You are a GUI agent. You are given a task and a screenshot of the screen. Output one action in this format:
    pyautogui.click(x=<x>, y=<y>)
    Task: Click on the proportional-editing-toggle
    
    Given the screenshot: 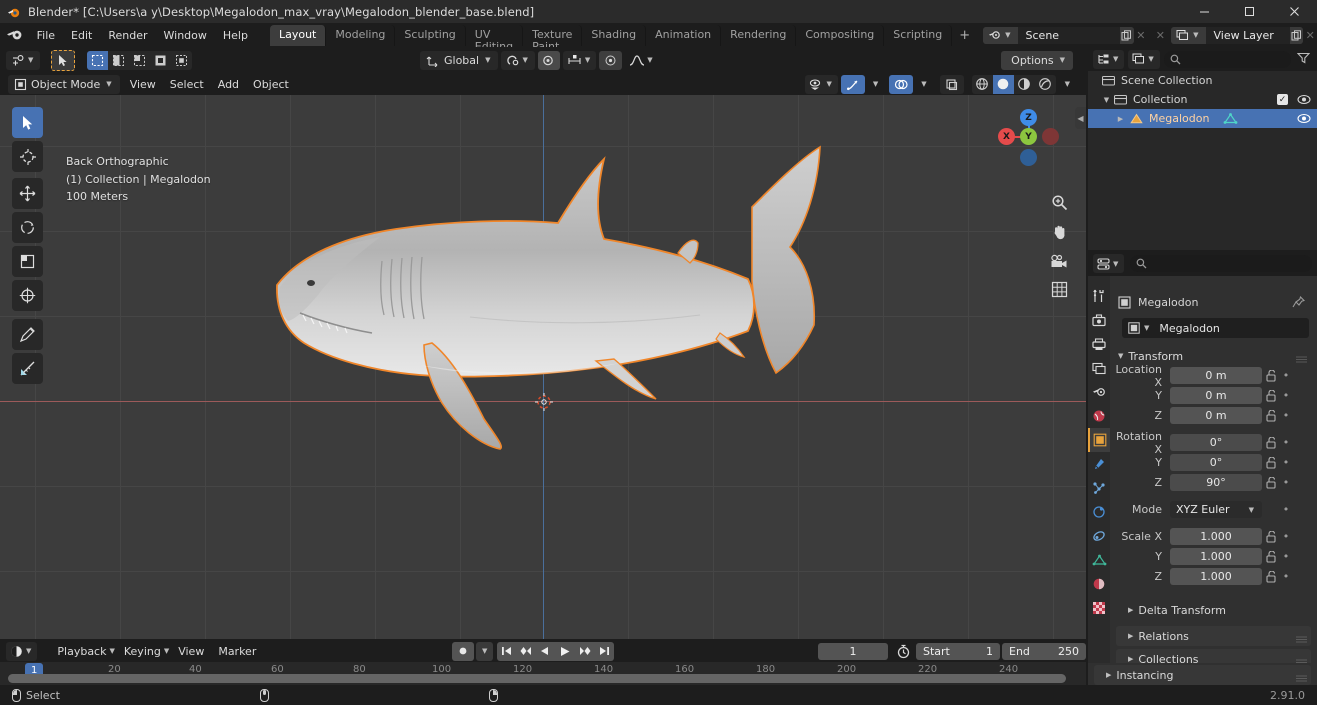 What is the action you would take?
    pyautogui.click(x=548, y=60)
    